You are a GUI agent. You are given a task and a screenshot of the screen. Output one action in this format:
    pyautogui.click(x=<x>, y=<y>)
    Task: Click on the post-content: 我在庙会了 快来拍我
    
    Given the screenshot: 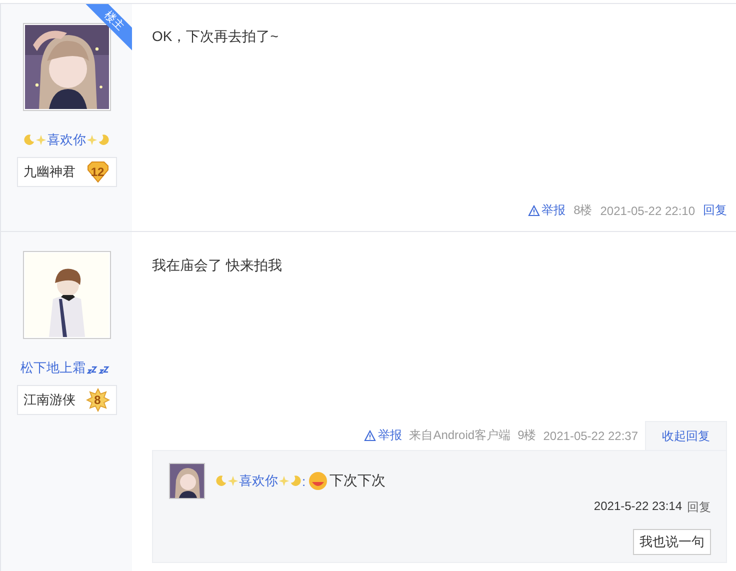 What is the action you would take?
    pyautogui.click(x=217, y=266)
    